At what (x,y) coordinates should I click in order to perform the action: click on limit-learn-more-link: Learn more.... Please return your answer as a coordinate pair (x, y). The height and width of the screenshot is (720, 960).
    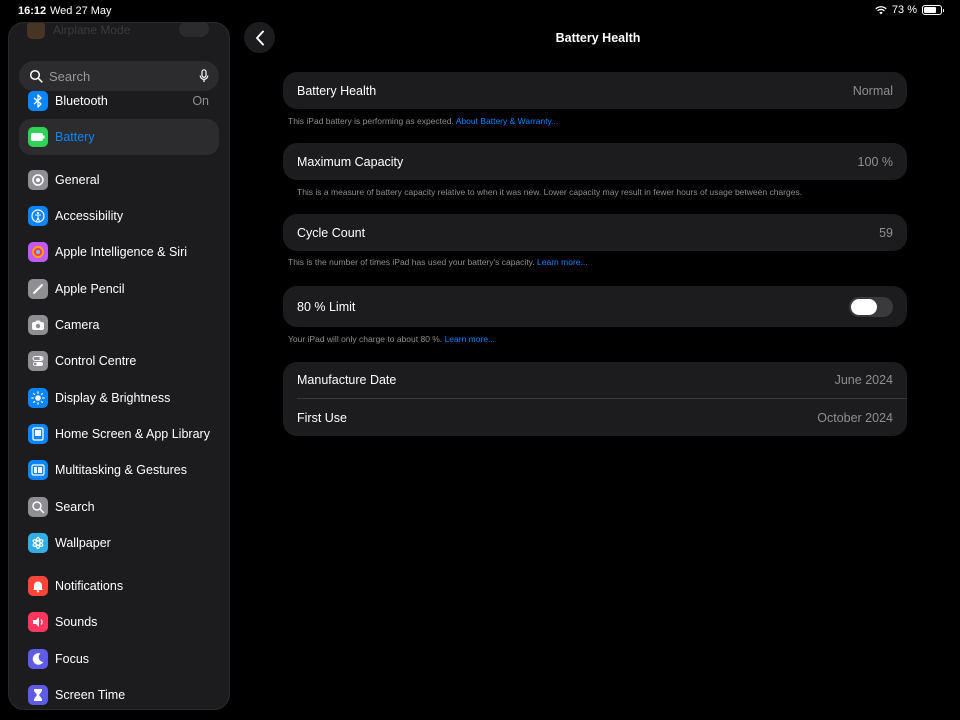
    Looking at the image, I should click on (470, 339).